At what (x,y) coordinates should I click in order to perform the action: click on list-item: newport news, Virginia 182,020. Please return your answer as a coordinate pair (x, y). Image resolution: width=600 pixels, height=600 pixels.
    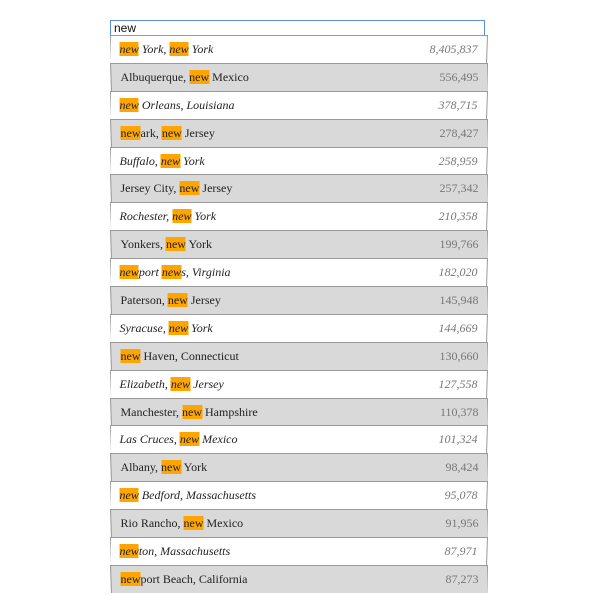
    Looking at the image, I should click on (299, 272).